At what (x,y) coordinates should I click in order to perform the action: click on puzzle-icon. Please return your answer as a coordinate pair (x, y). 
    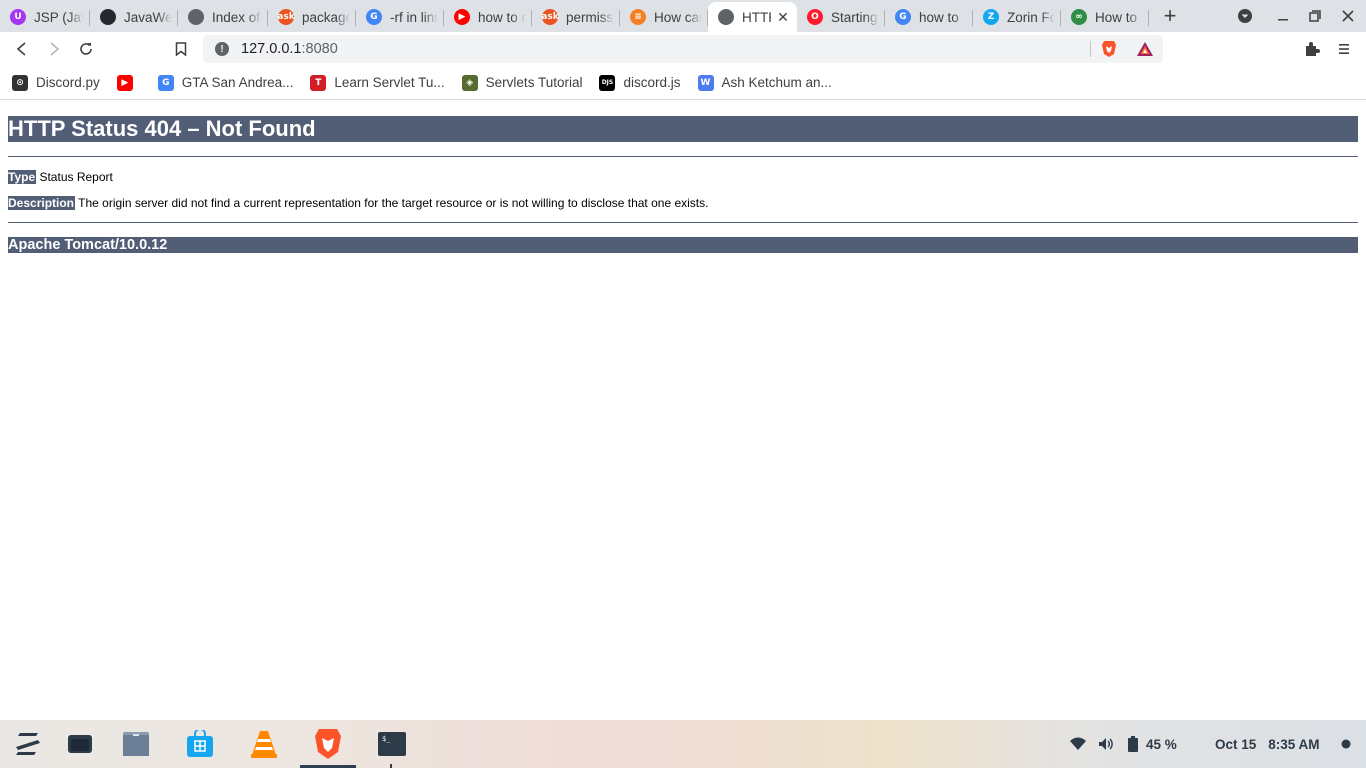
    Looking at the image, I should click on (1313, 49).